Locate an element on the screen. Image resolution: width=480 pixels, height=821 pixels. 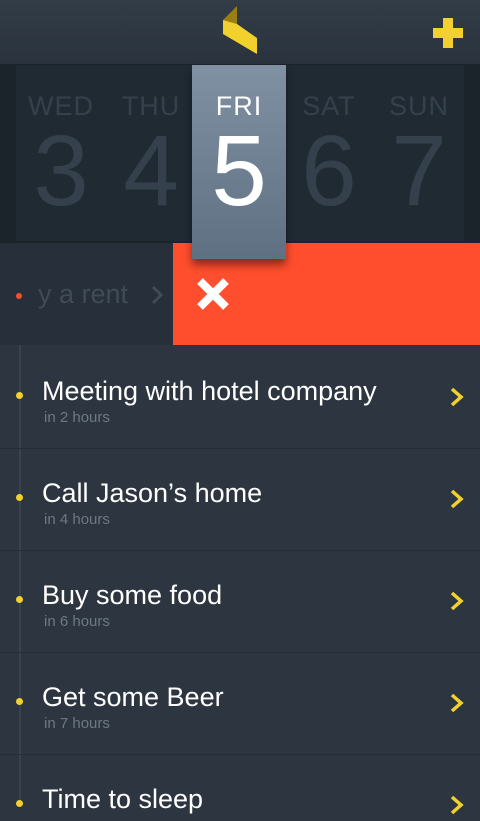
day-number: 6 is located at coordinates (329, 171).